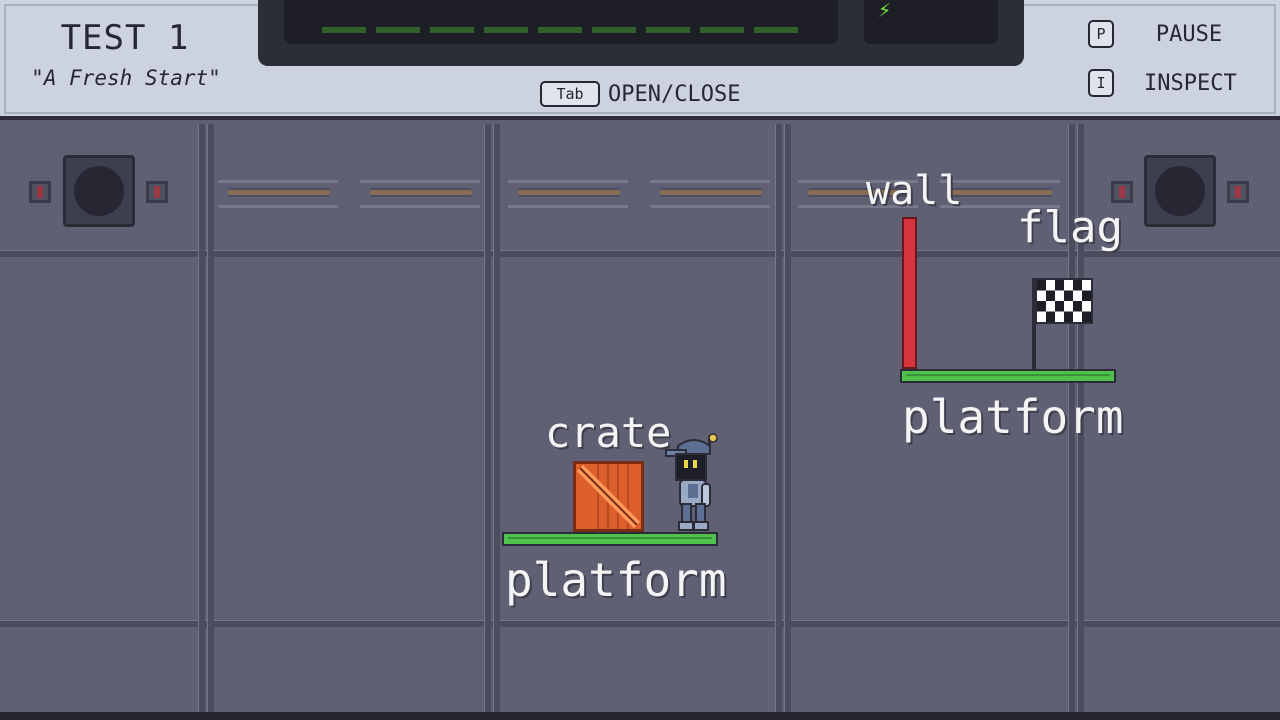  I want to click on progress-bar, so click(561, 22).